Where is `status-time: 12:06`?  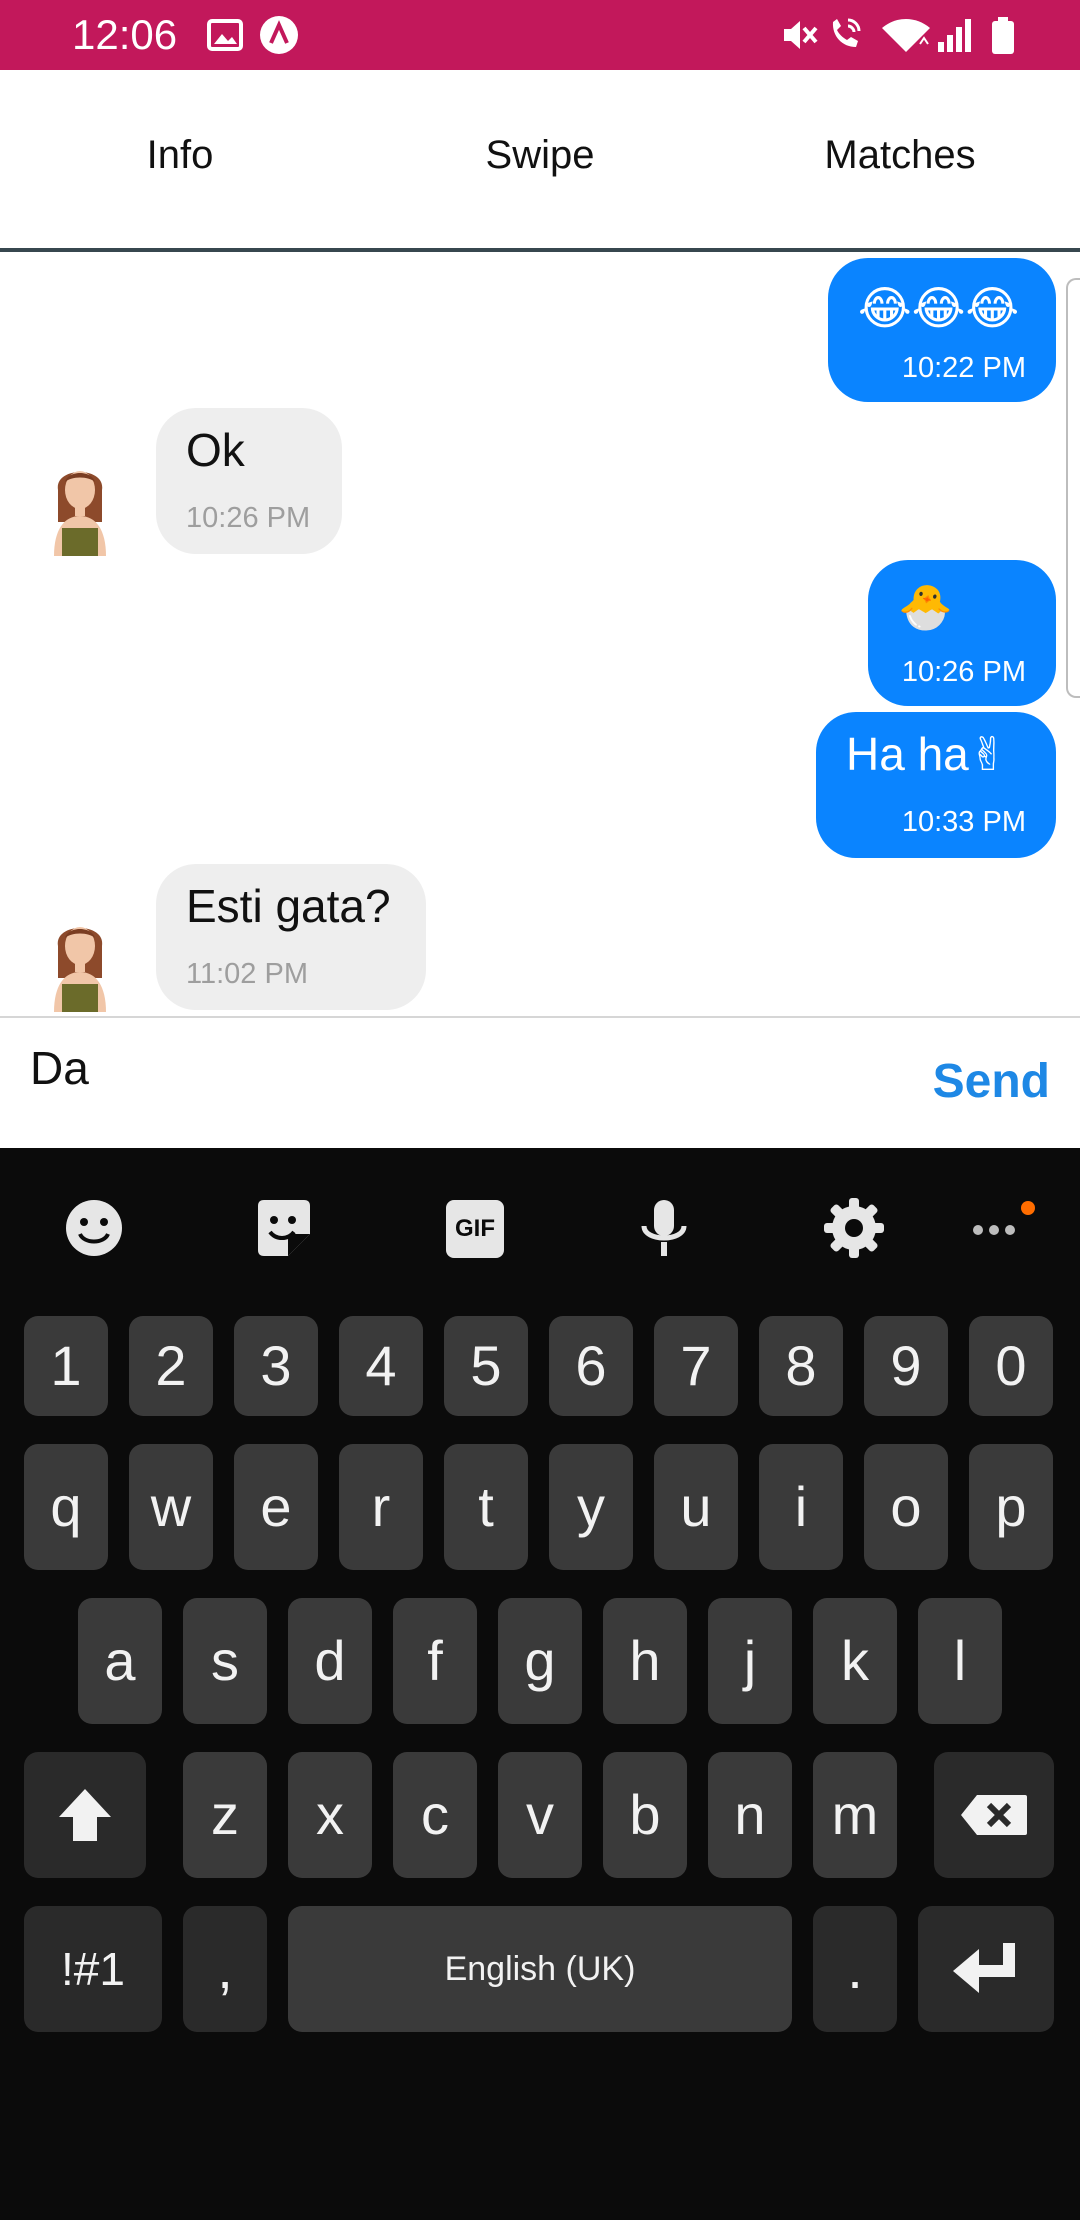
status-time: 12:06 is located at coordinates (125, 34).